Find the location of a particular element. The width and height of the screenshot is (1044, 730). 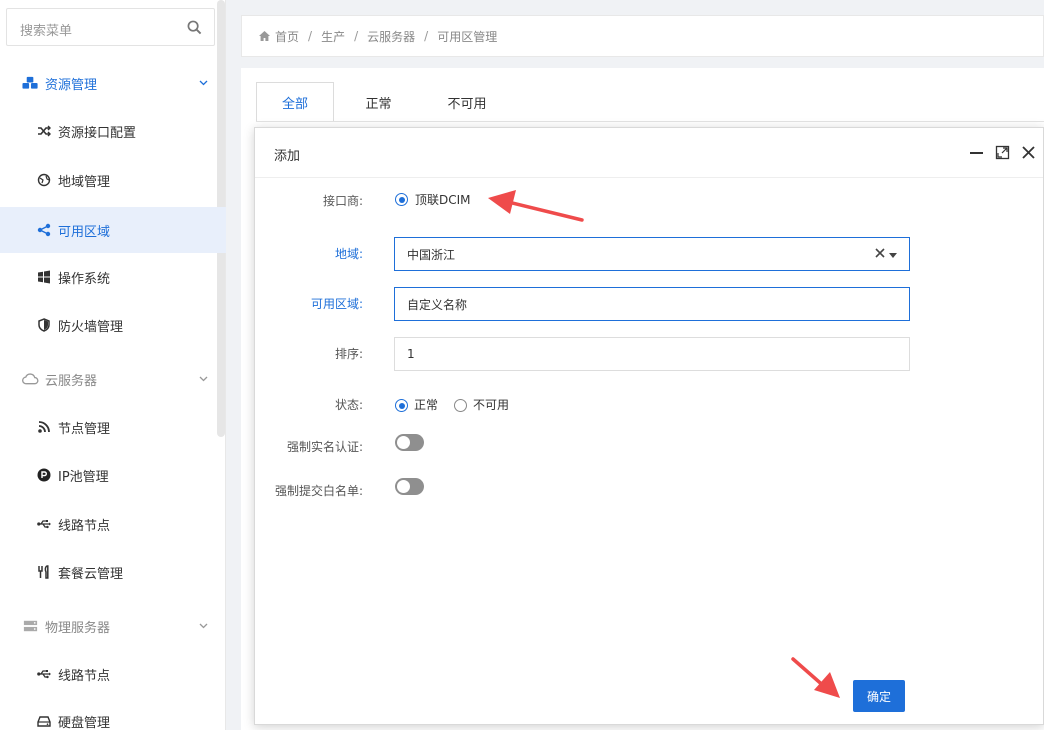

status-radio-unavailable is located at coordinates (460, 405).